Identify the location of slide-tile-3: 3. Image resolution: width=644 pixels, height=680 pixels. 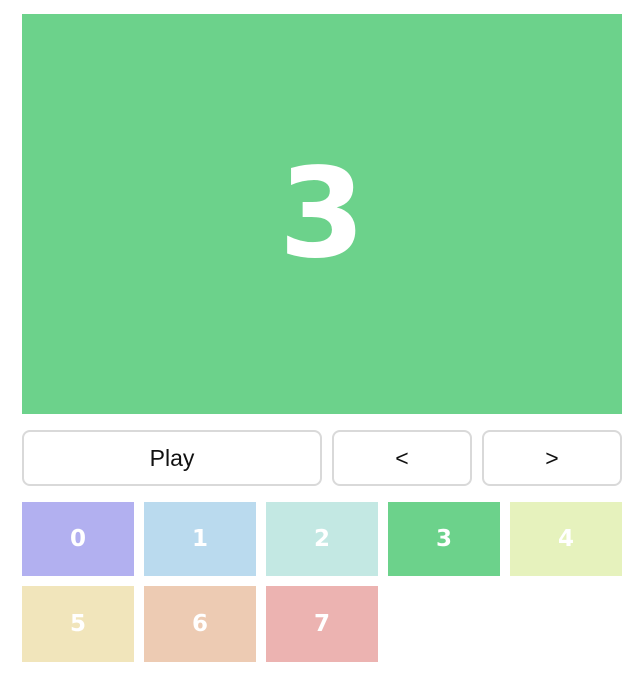
(444, 539).